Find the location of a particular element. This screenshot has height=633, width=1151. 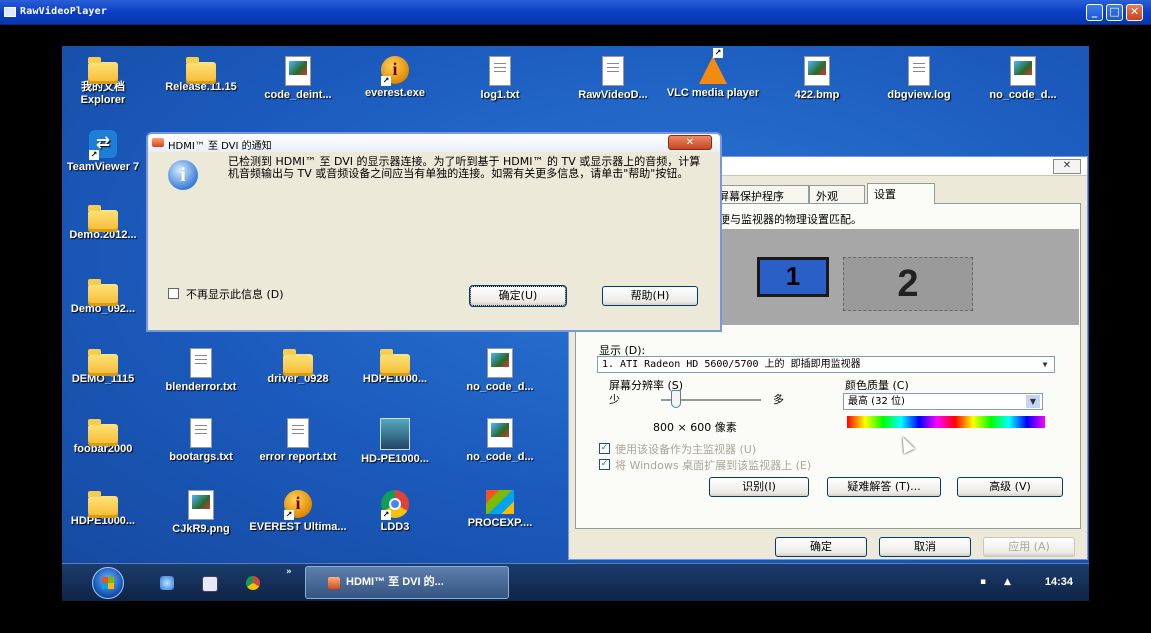

display-select-value: 1. ATI Radeon HD 5600/5700 上的 即插即用监视器 is located at coordinates (731, 364).